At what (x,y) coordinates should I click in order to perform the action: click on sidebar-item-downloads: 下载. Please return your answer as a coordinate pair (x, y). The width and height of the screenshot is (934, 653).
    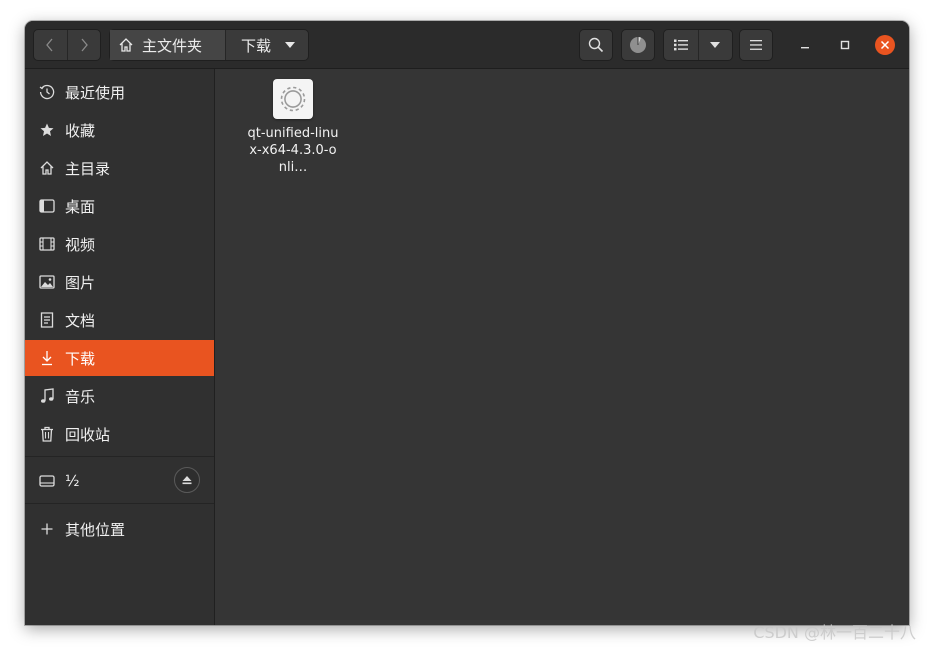
    Looking at the image, I should click on (119, 358).